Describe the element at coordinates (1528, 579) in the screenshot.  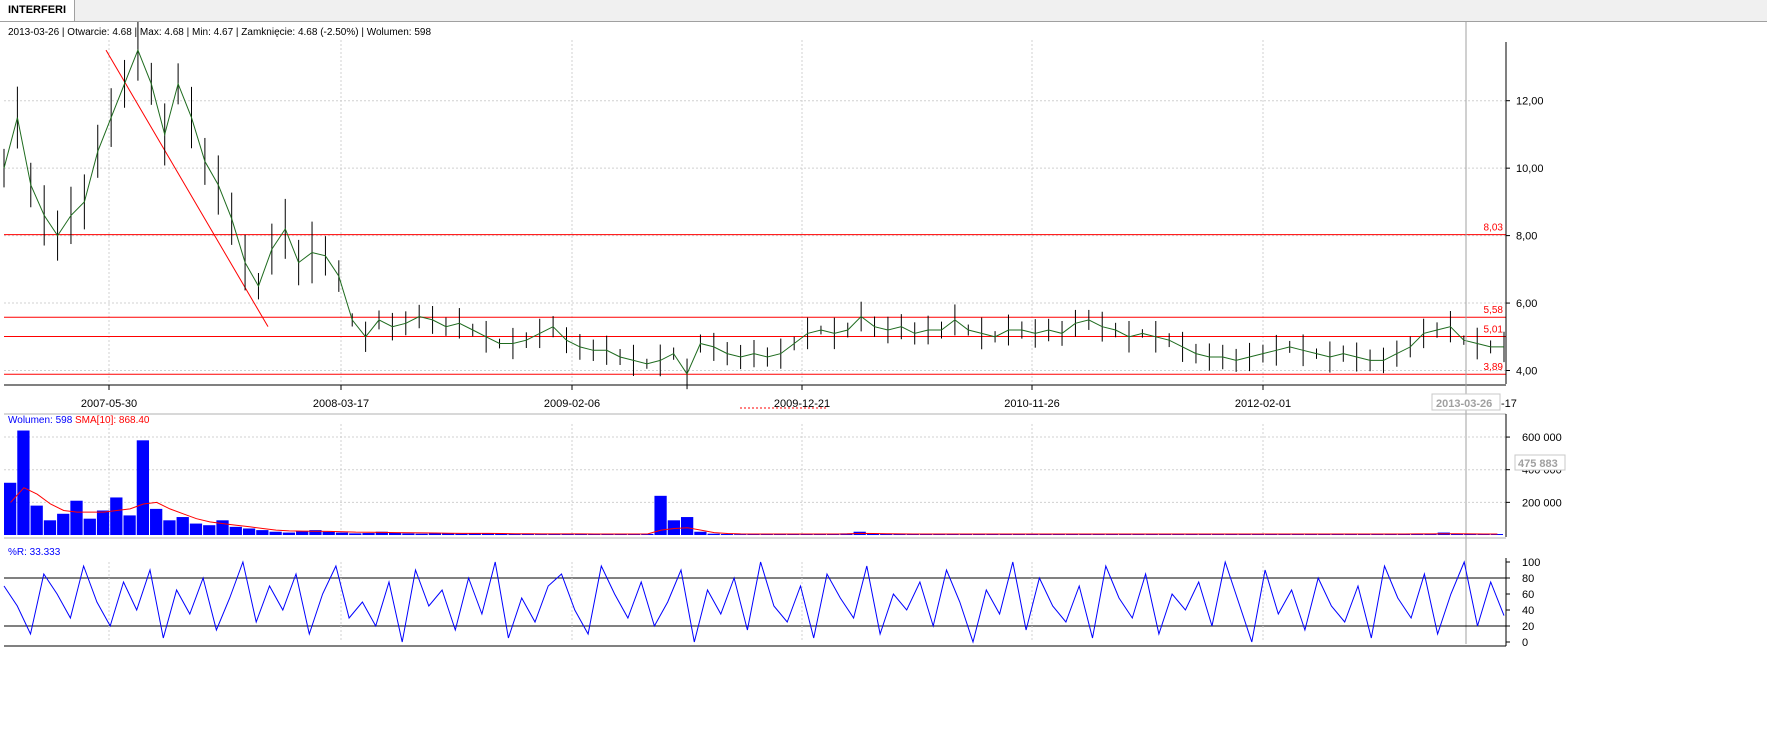
I see `willr-ytick-4: 80` at that location.